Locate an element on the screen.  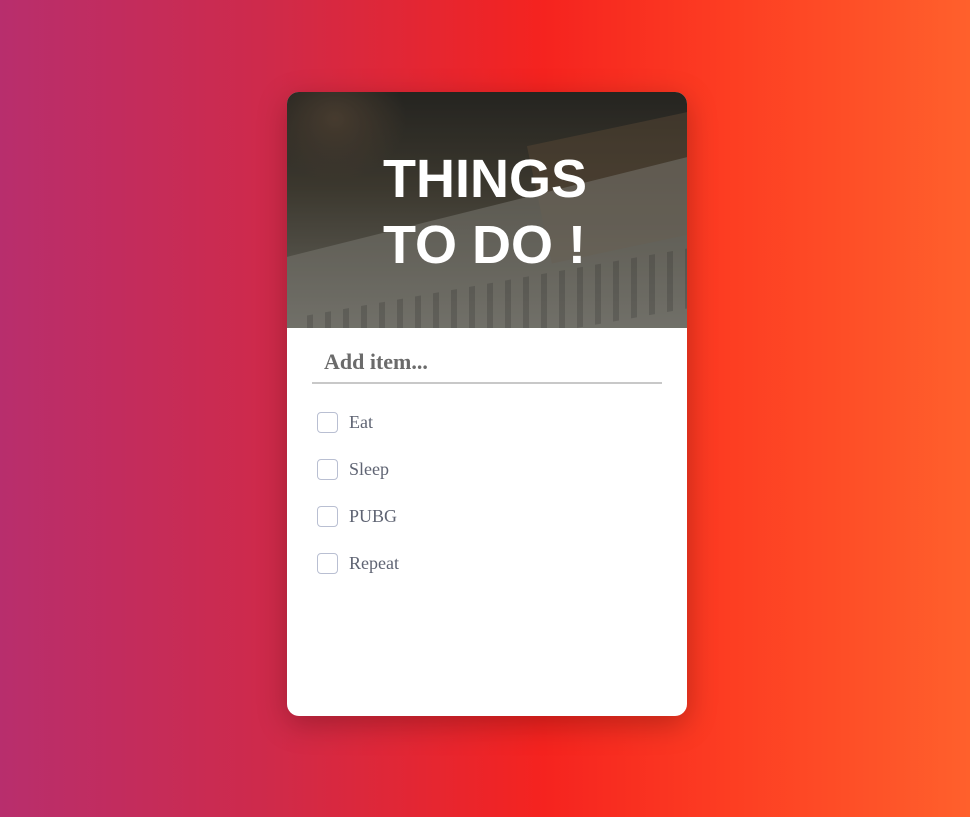
header-image: THINGS TO DO ! is located at coordinates (487, 210).